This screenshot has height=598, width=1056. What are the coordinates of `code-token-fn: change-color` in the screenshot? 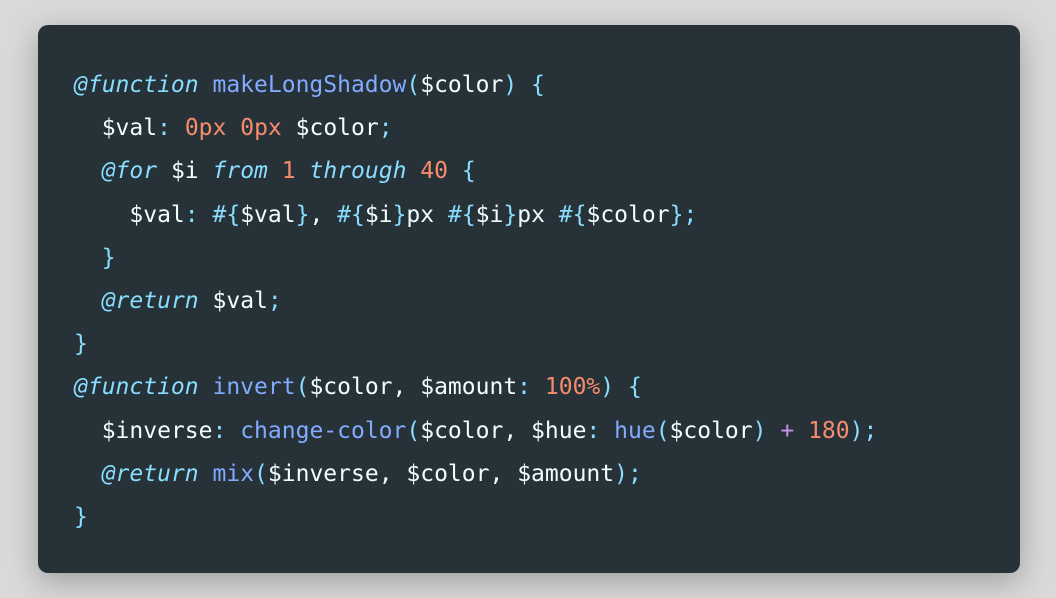 It's located at (323, 430).